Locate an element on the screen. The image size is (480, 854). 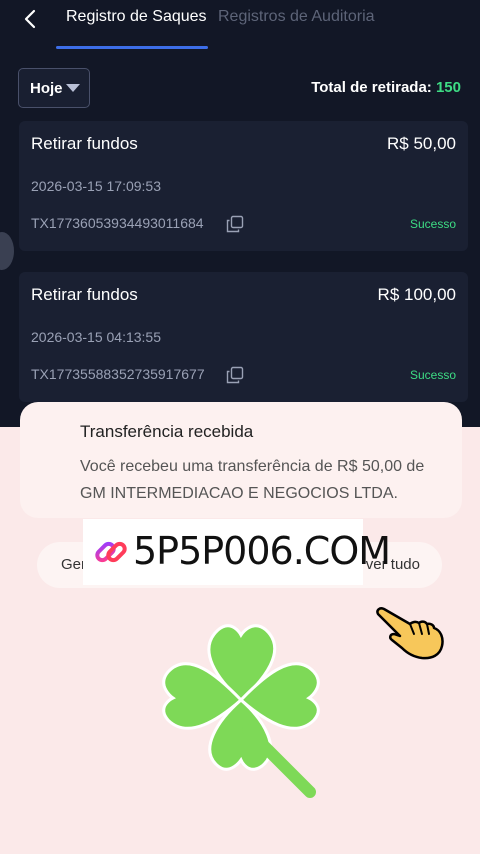
total-withdrawn: Total de retirada: 150 is located at coordinates (386, 87).